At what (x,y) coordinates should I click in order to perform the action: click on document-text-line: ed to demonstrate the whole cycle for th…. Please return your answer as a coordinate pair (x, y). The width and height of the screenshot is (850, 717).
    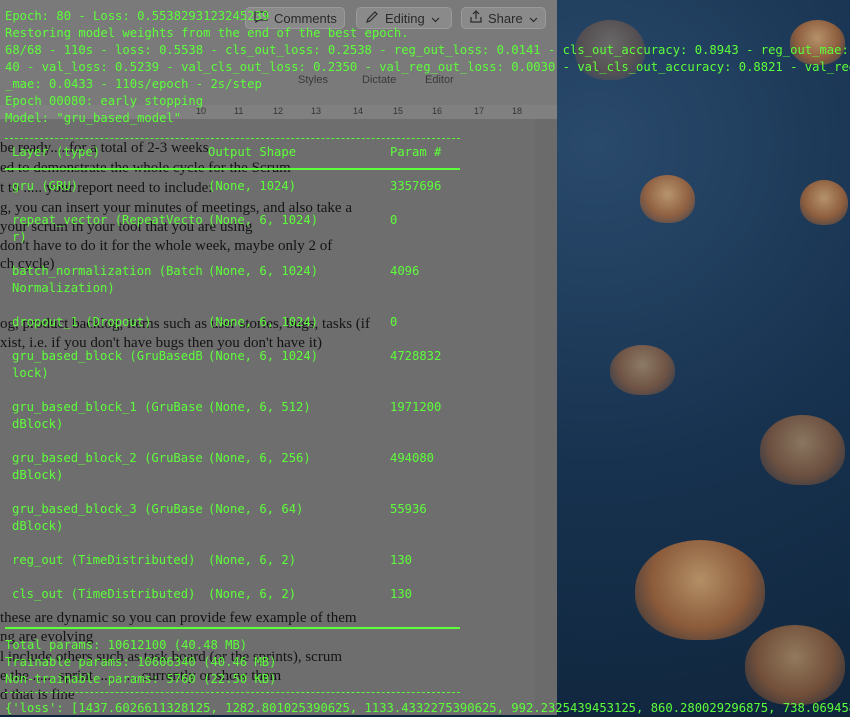
    Looking at the image, I should click on (145, 168).